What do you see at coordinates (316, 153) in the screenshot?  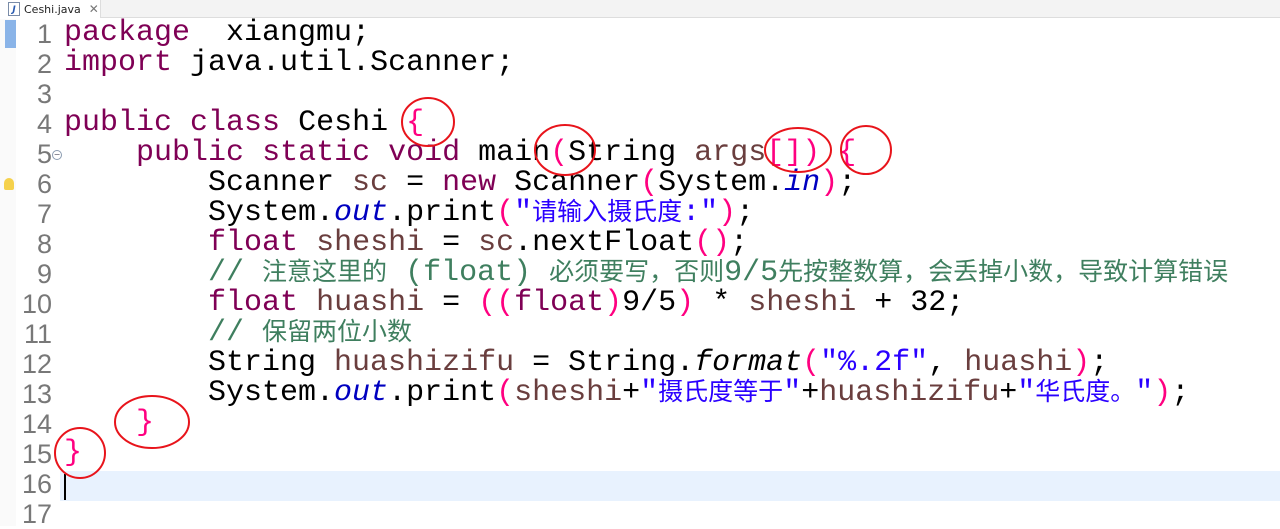 I see `keyword: static` at bounding box center [316, 153].